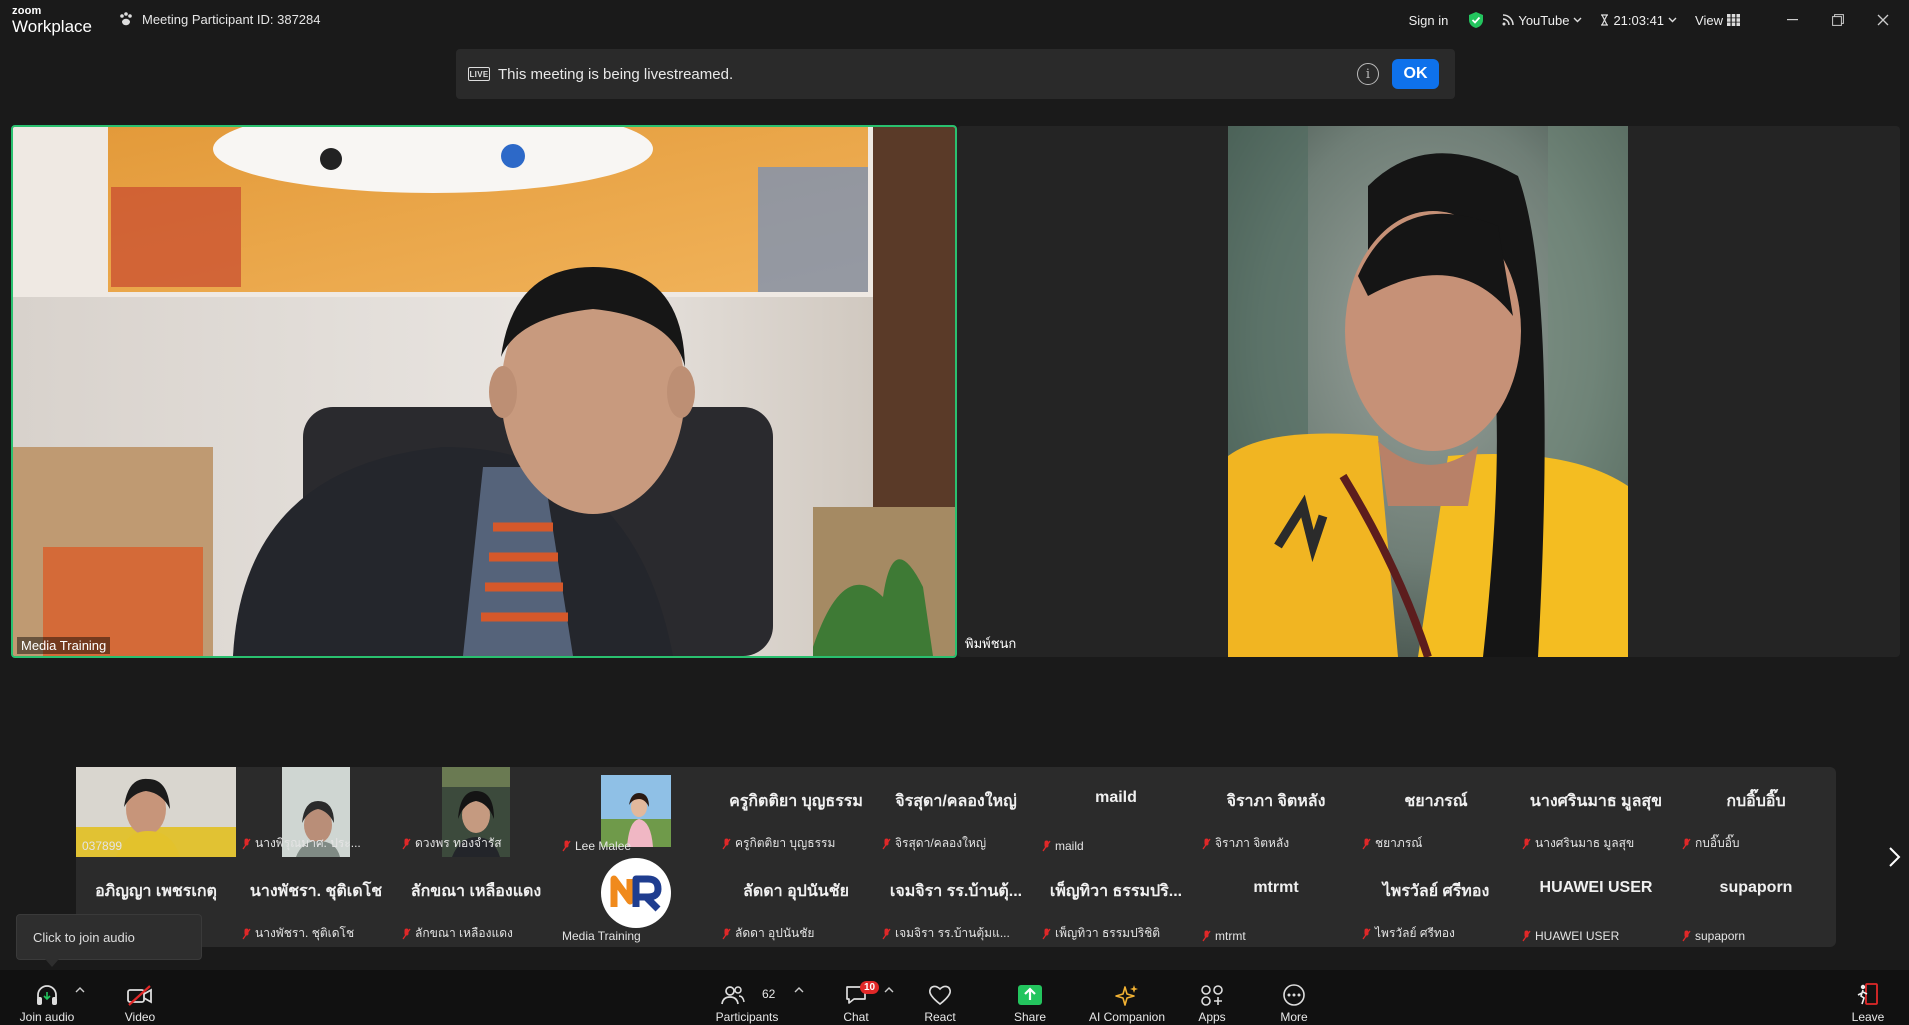  Describe the element at coordinates (796, 902) in the screenshot. I see `gallery-tile: ลัดดา อุปนันชัย ลัดดา อุปนันชัย` at that location.